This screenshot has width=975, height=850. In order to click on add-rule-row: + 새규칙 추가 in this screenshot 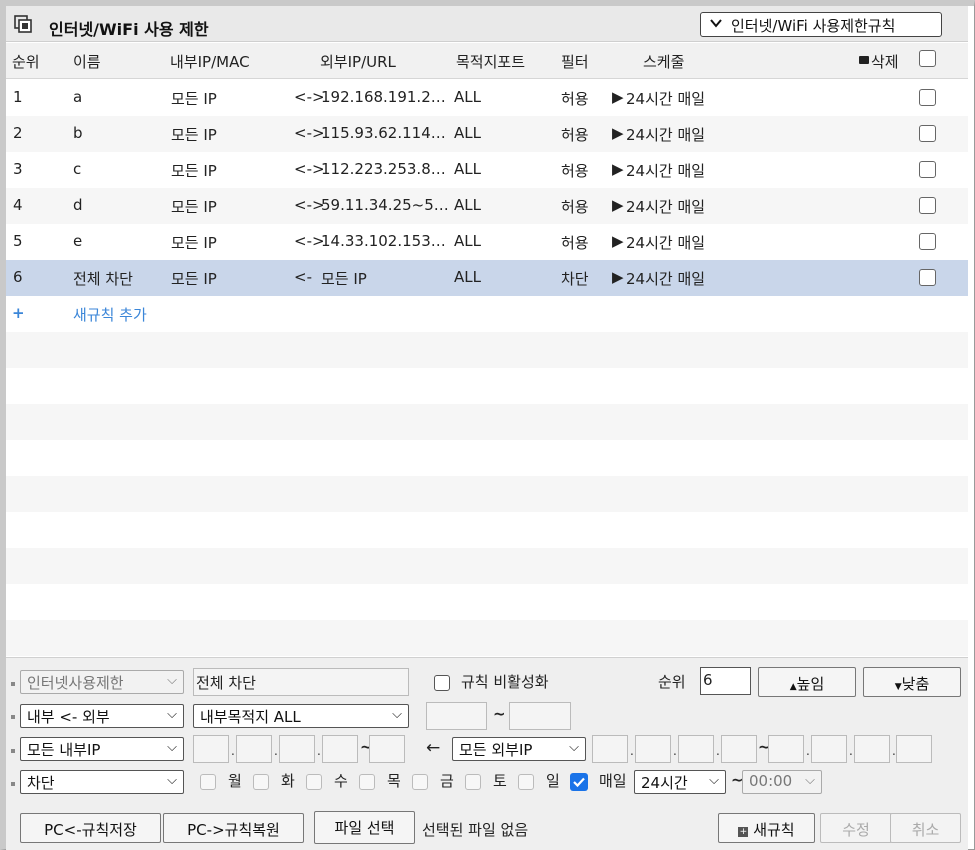, I will do `click(487, 314)`.